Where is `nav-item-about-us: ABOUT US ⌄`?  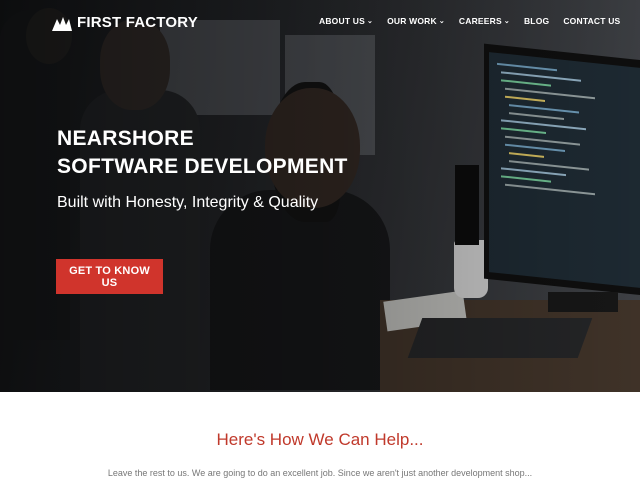
nav-item-about-us: ABOUT US ⌄ is located at coordinates (346, 21).